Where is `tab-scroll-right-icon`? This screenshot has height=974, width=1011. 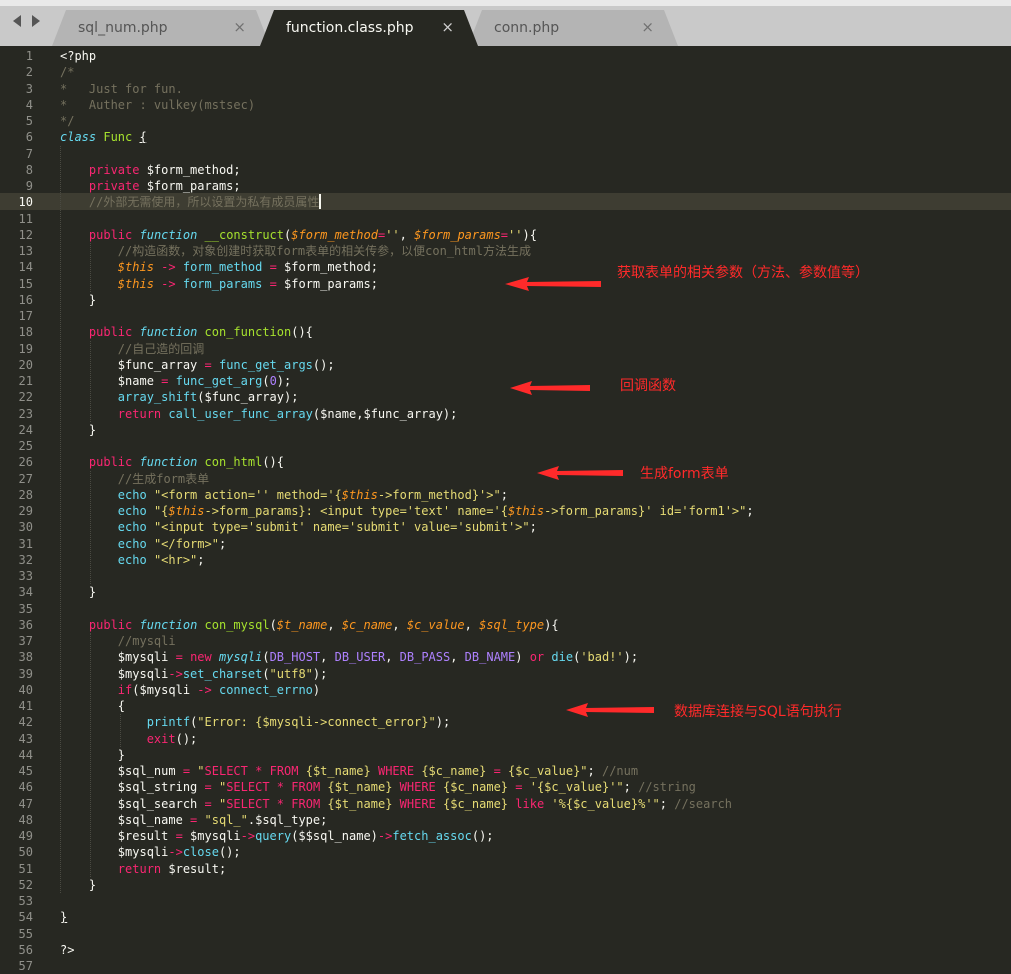
tab-scroll-right-icon is located at coordinates (36, 21).